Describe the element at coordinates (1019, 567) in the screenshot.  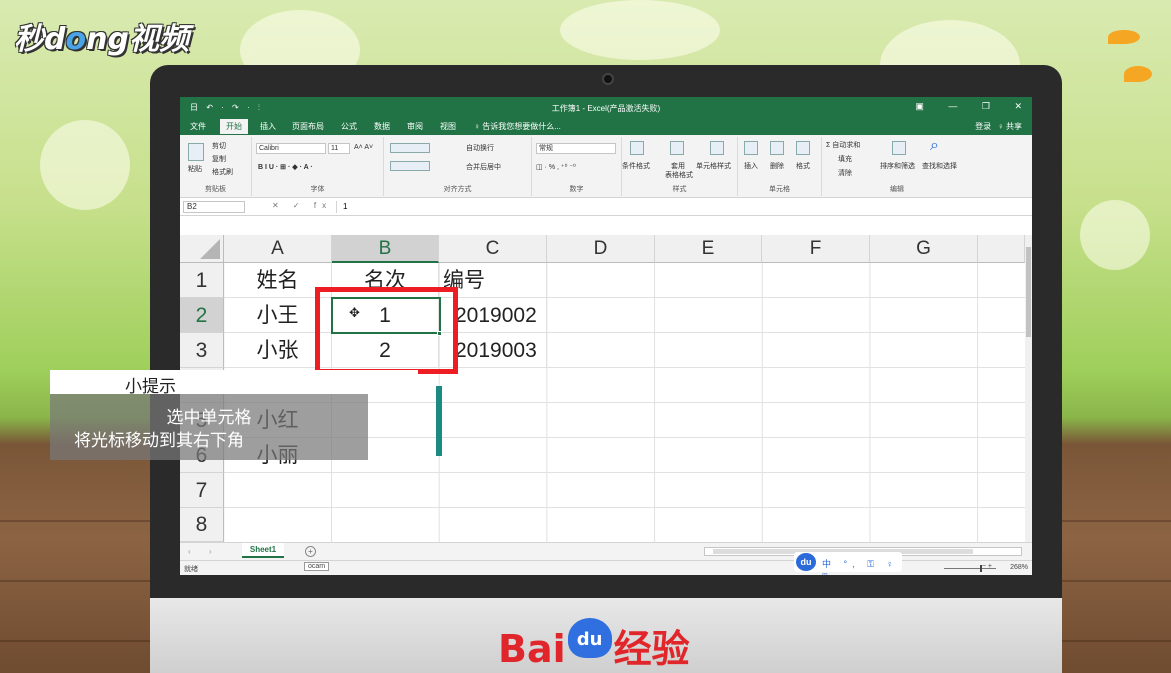
I see `zoom-level: 268%` at that location.